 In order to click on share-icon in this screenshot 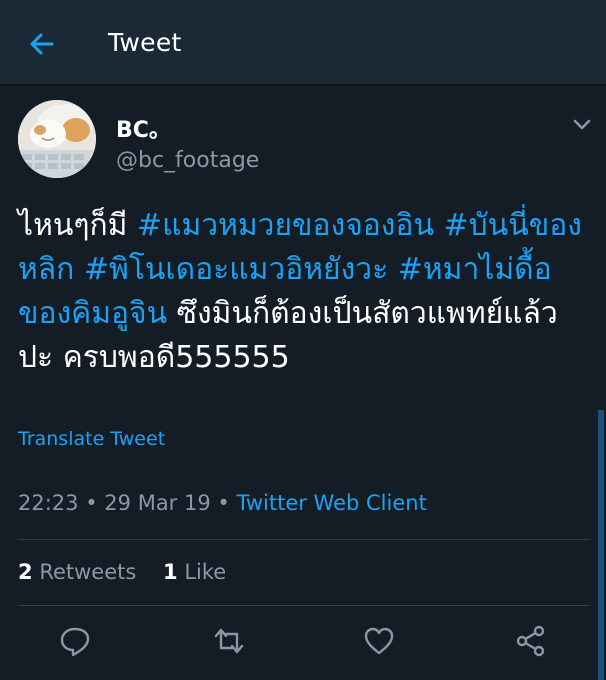, I will do `click(531, 641)`.